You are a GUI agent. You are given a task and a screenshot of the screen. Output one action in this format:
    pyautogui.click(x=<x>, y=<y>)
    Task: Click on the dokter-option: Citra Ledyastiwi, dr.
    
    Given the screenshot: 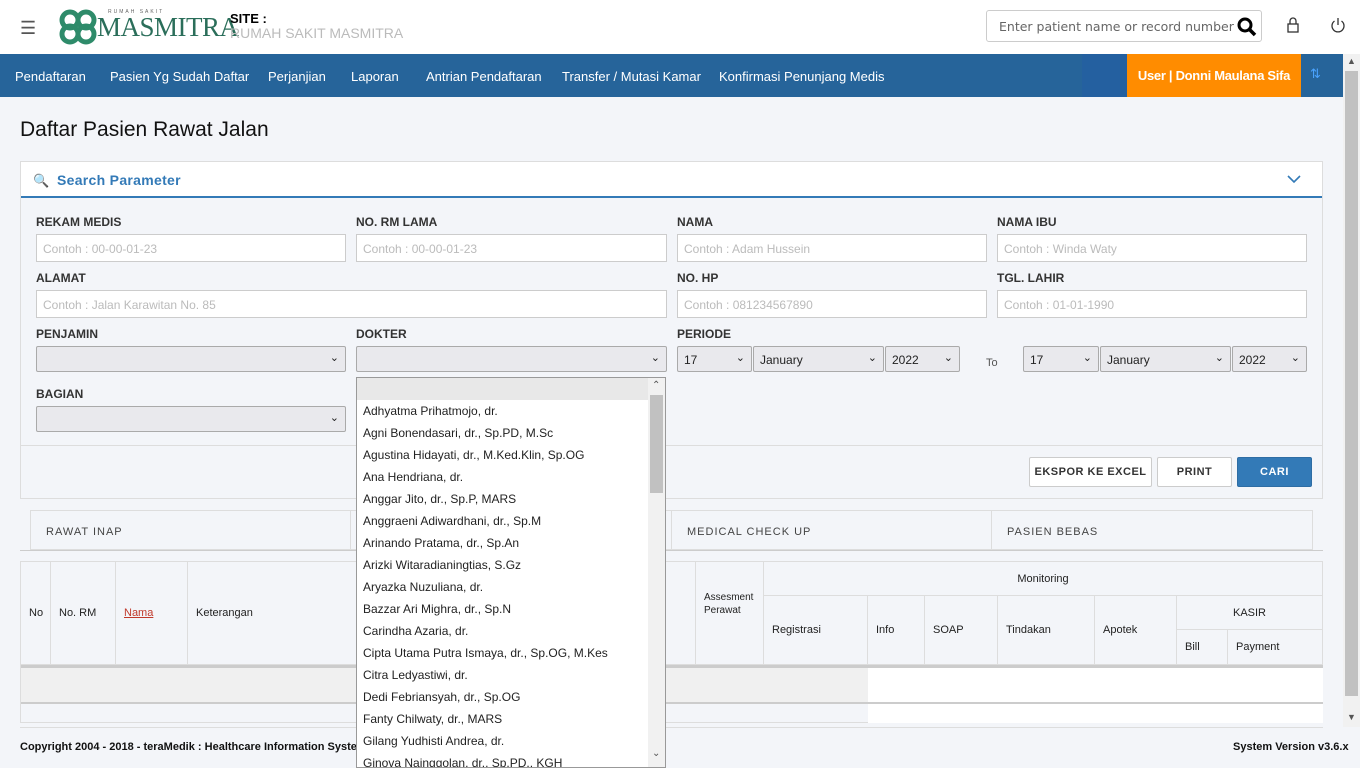 What is the action you would take?
    pyautogui.click(x=511, y=675)
    